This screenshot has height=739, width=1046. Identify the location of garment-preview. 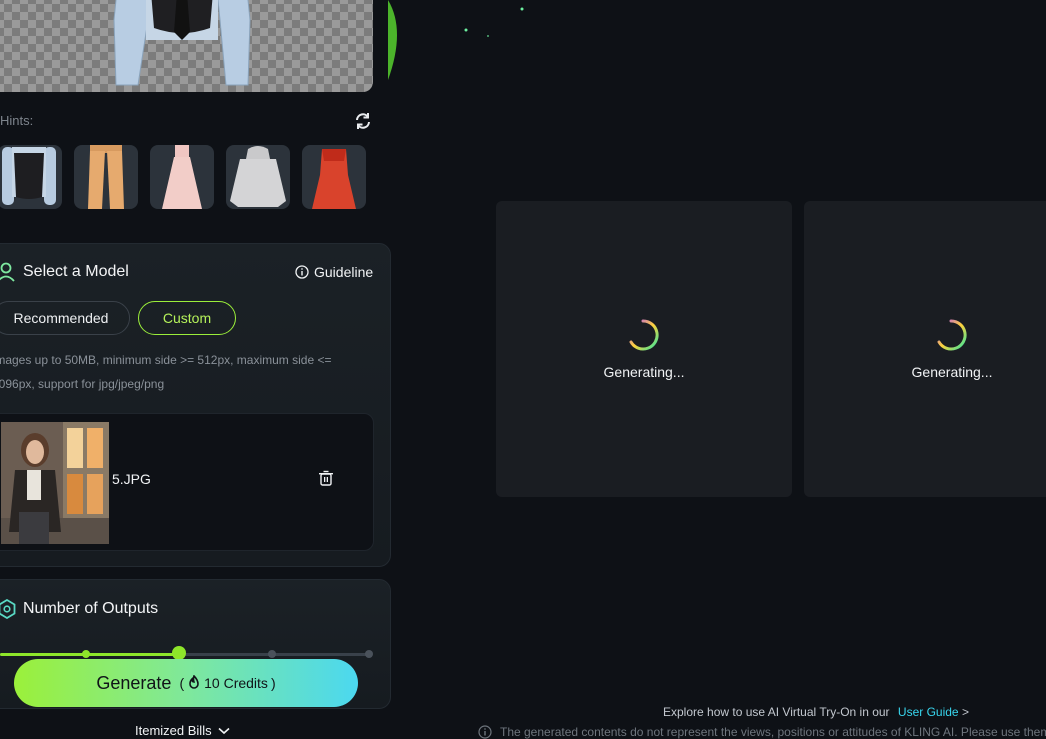
(186, 46).